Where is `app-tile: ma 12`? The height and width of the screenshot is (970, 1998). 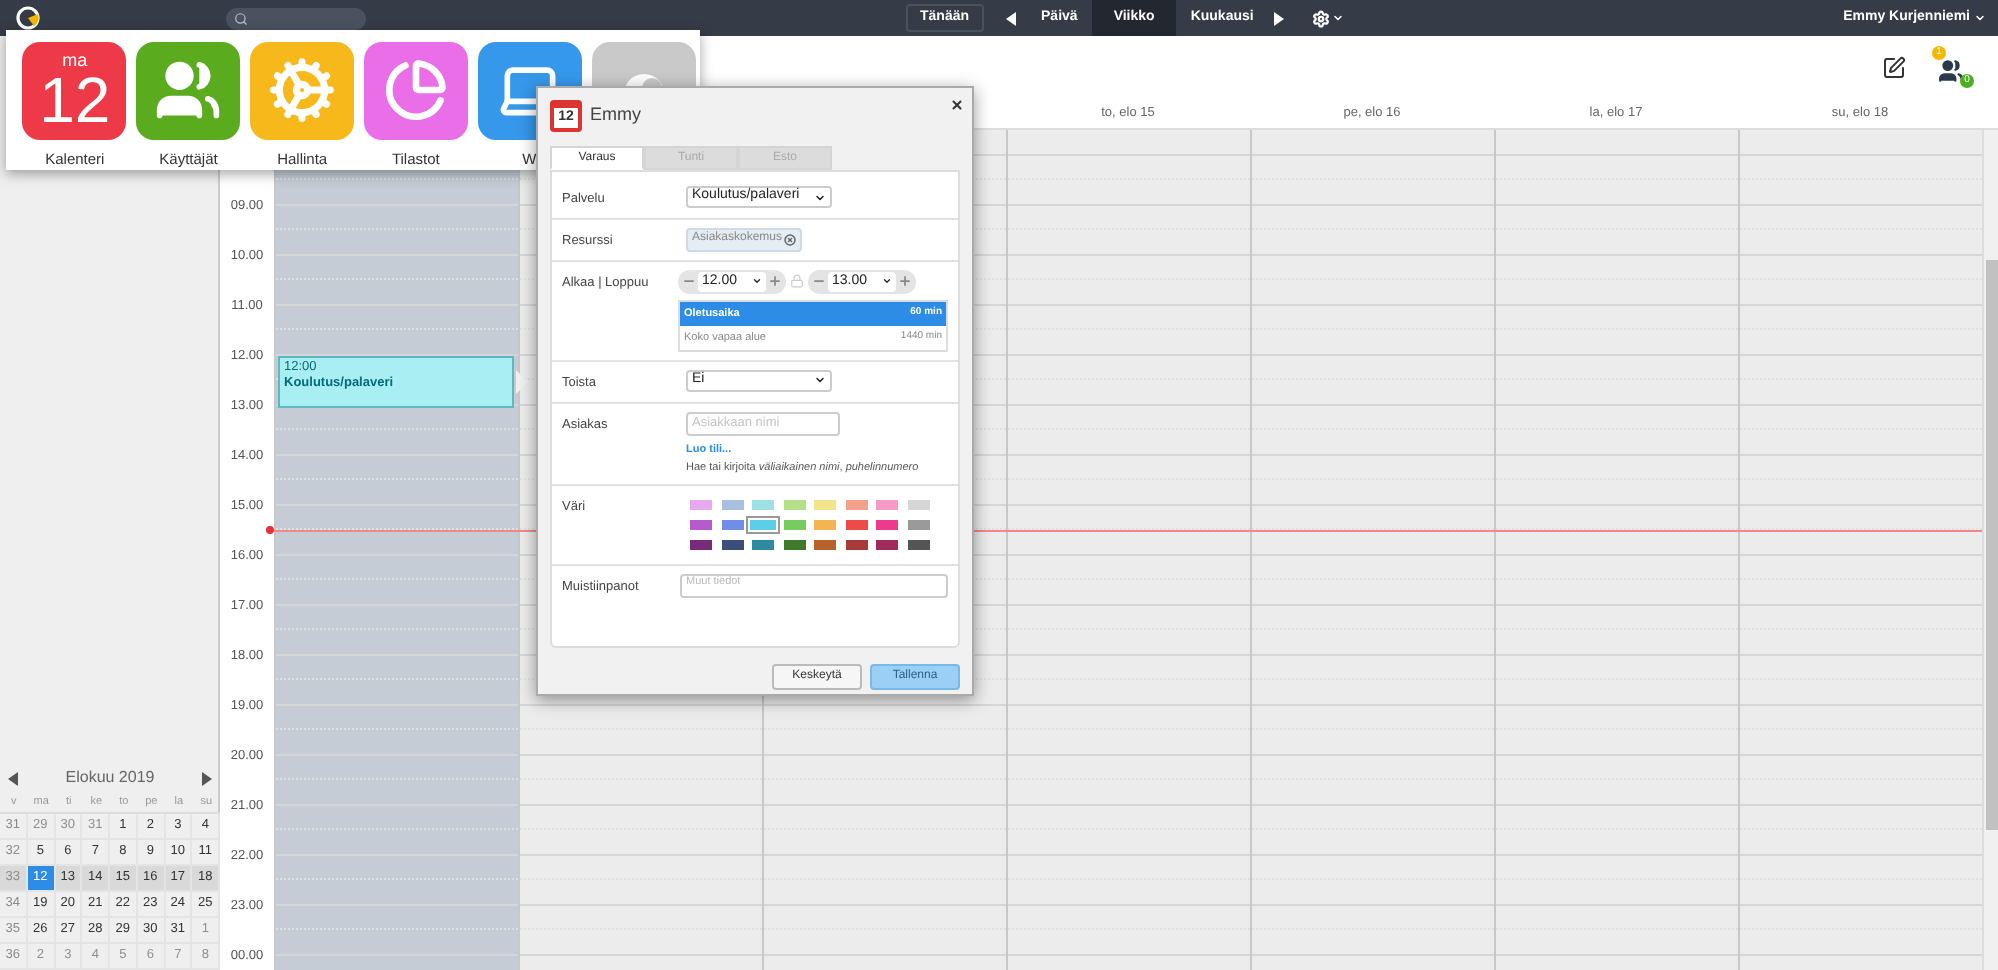 app-tile: ma 12 is located at coordinates (74, 91).